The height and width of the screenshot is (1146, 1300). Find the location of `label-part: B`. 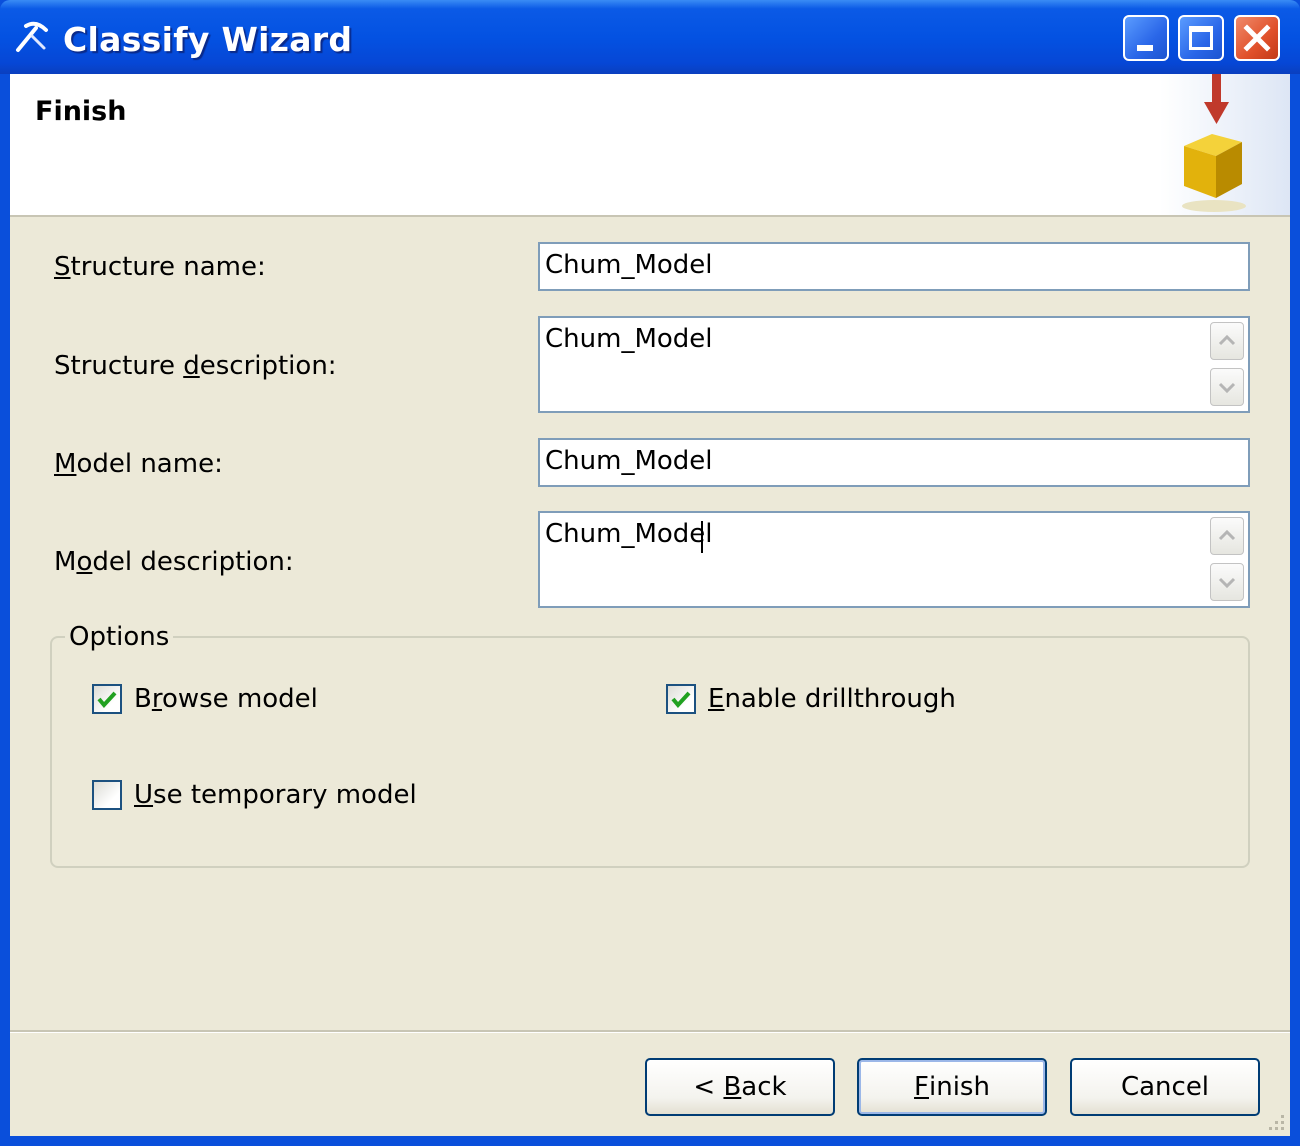

label-part: B is located at coordinates (143, 699).